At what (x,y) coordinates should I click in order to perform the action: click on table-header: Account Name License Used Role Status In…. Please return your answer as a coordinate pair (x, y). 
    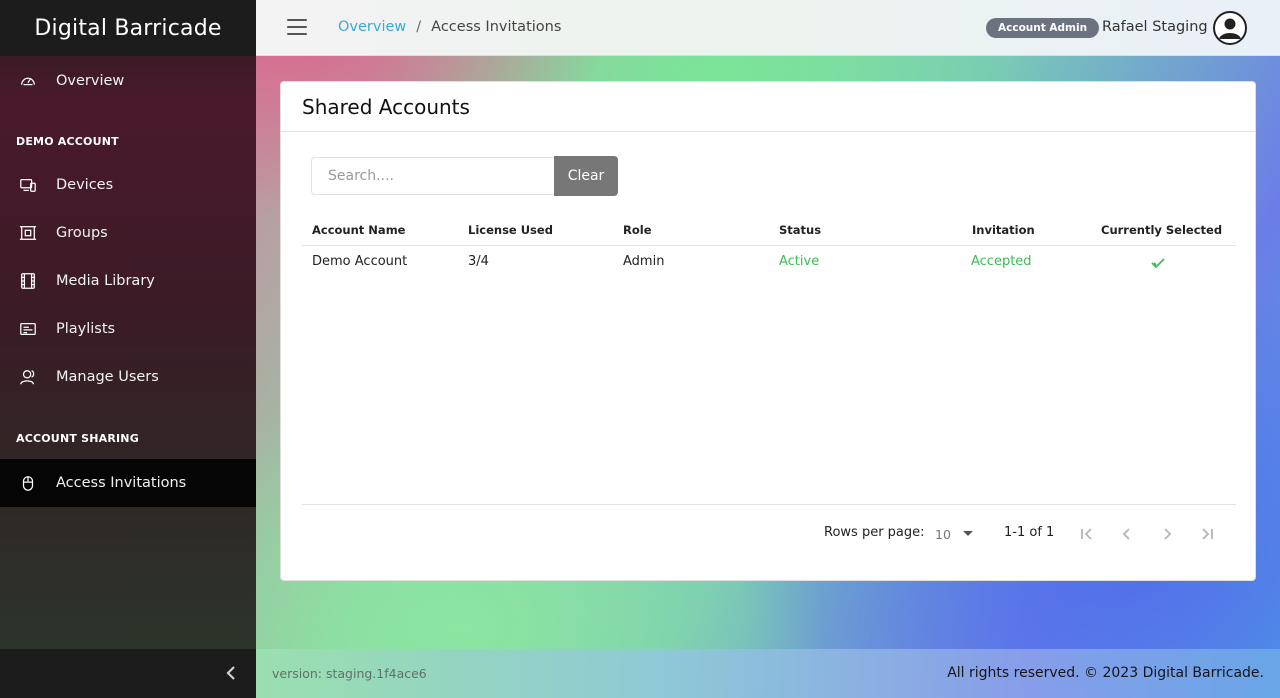
    Looking at the image, I should click on (769, 233).